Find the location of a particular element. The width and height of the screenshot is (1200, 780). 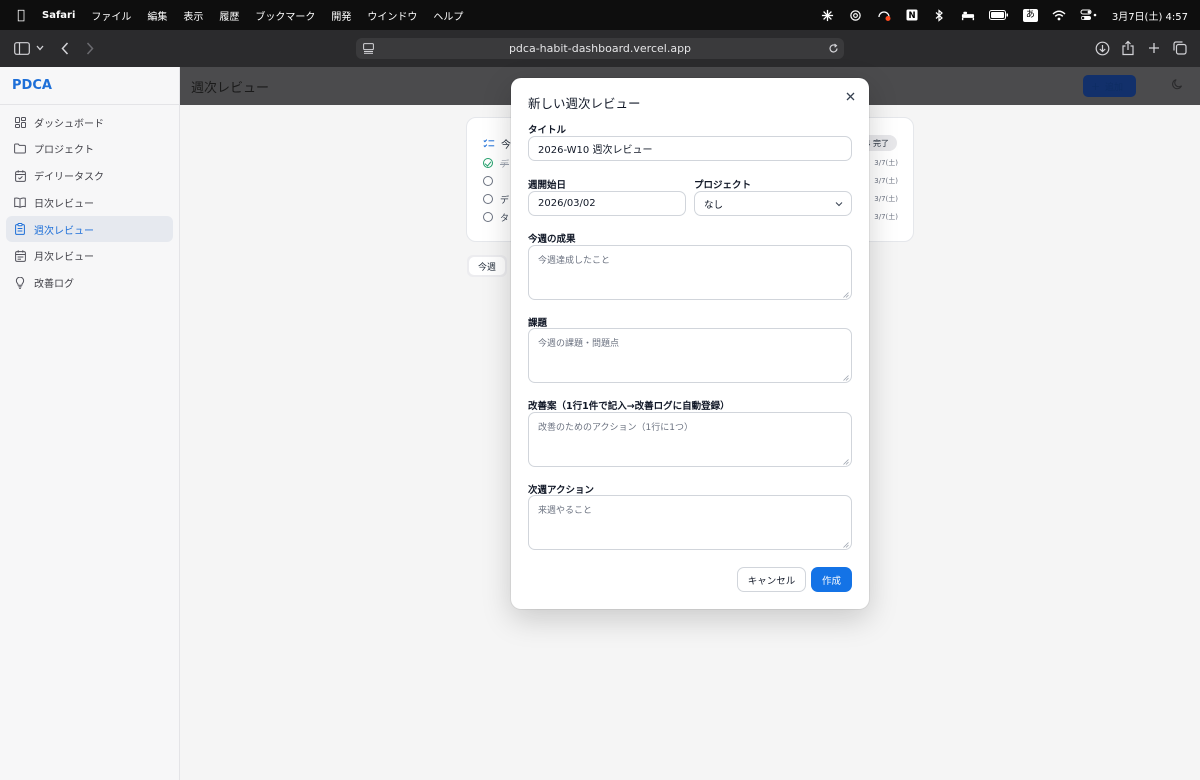

plus-icon: ＋ is located at coordinates (1096, 87).